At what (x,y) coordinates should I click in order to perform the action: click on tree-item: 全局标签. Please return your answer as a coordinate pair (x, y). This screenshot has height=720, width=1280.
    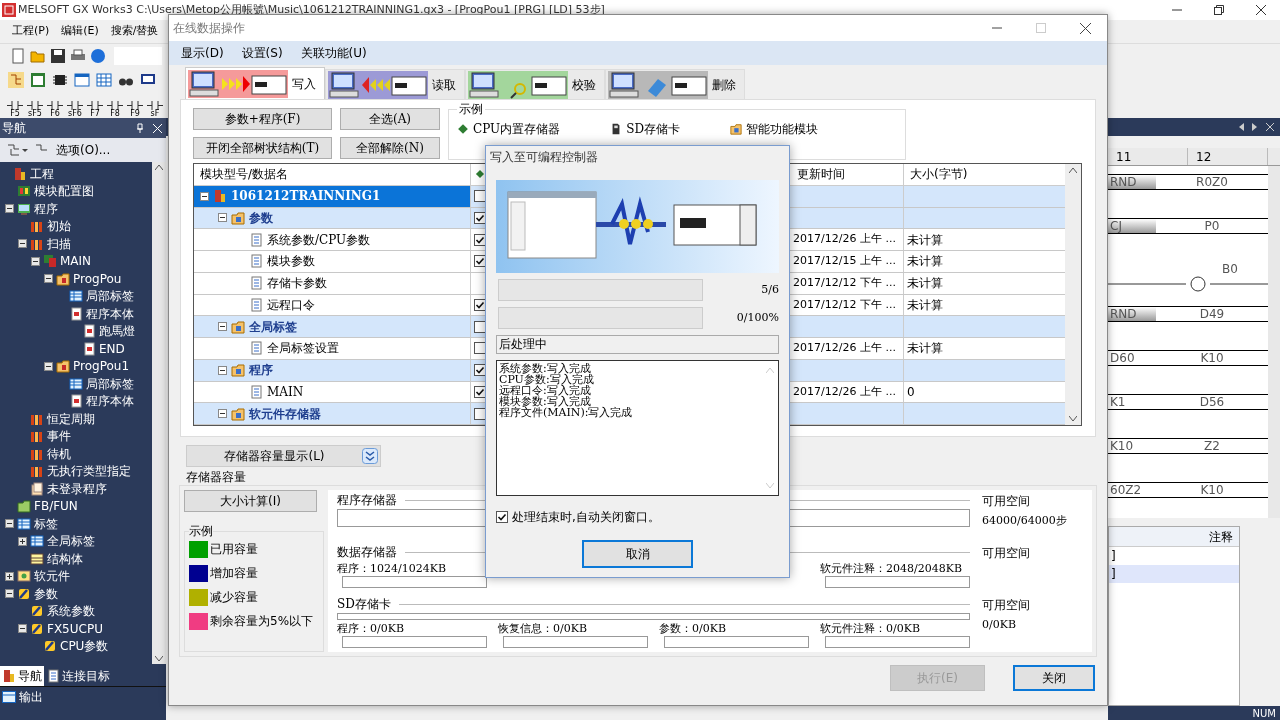
    Looking at the image, I should click on (71, 541).